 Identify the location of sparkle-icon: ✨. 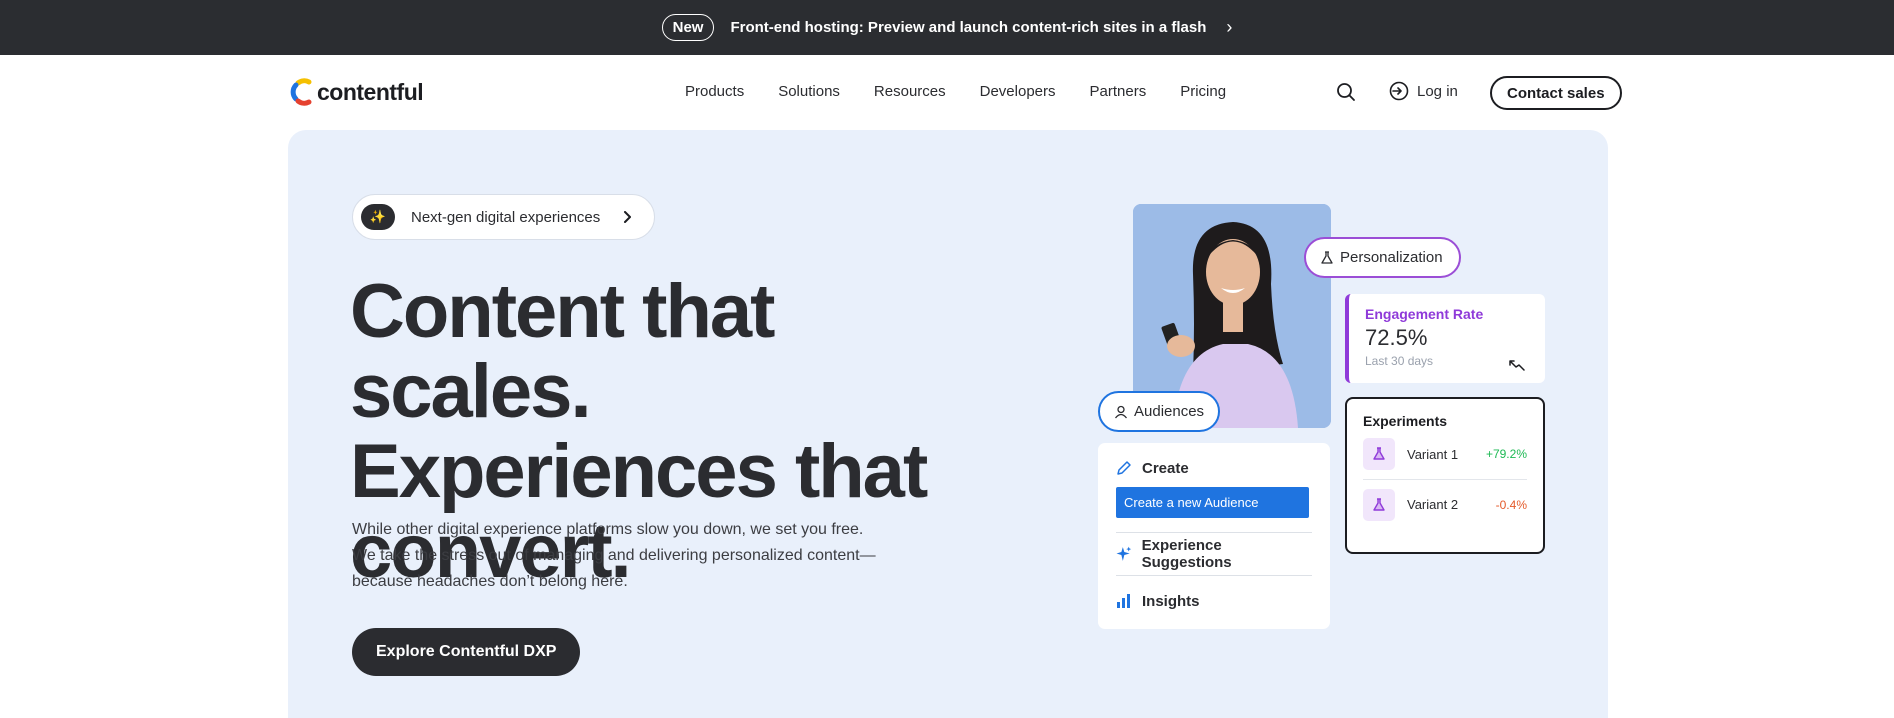
(378, 217).